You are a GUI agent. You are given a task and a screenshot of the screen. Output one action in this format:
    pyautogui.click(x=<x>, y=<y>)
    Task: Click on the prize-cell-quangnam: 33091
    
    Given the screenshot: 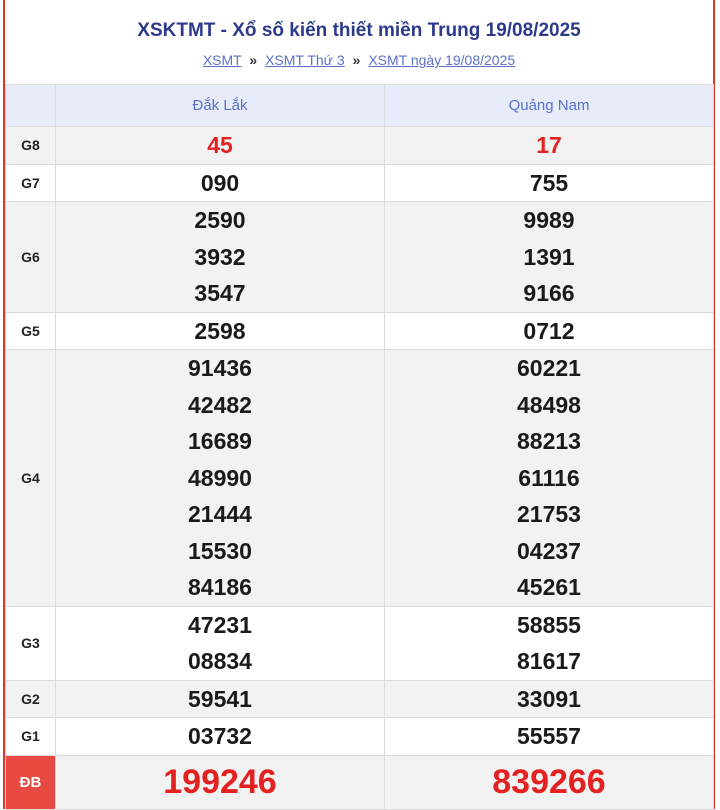 What is the action you would take?
    pyautogui.click(x=549, y=698)
    